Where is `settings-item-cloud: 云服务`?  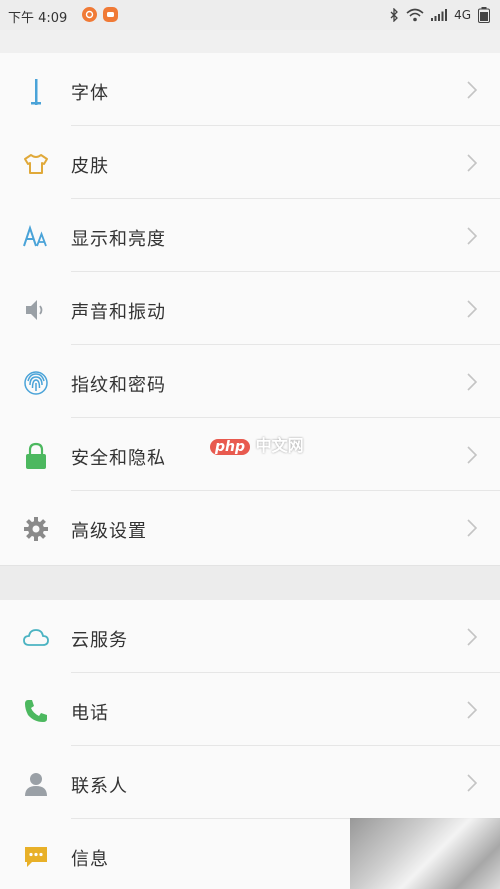
settings-item-cloud: 云服务 is located at coordinates (250, 636).